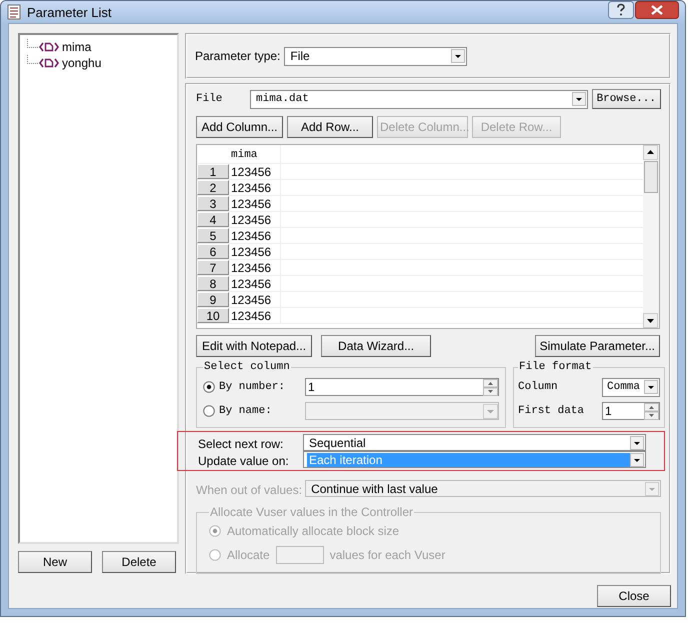  Describe the element at coordinates (252, 387) in the screenshot. I see `radio-label: By number:` at that location.